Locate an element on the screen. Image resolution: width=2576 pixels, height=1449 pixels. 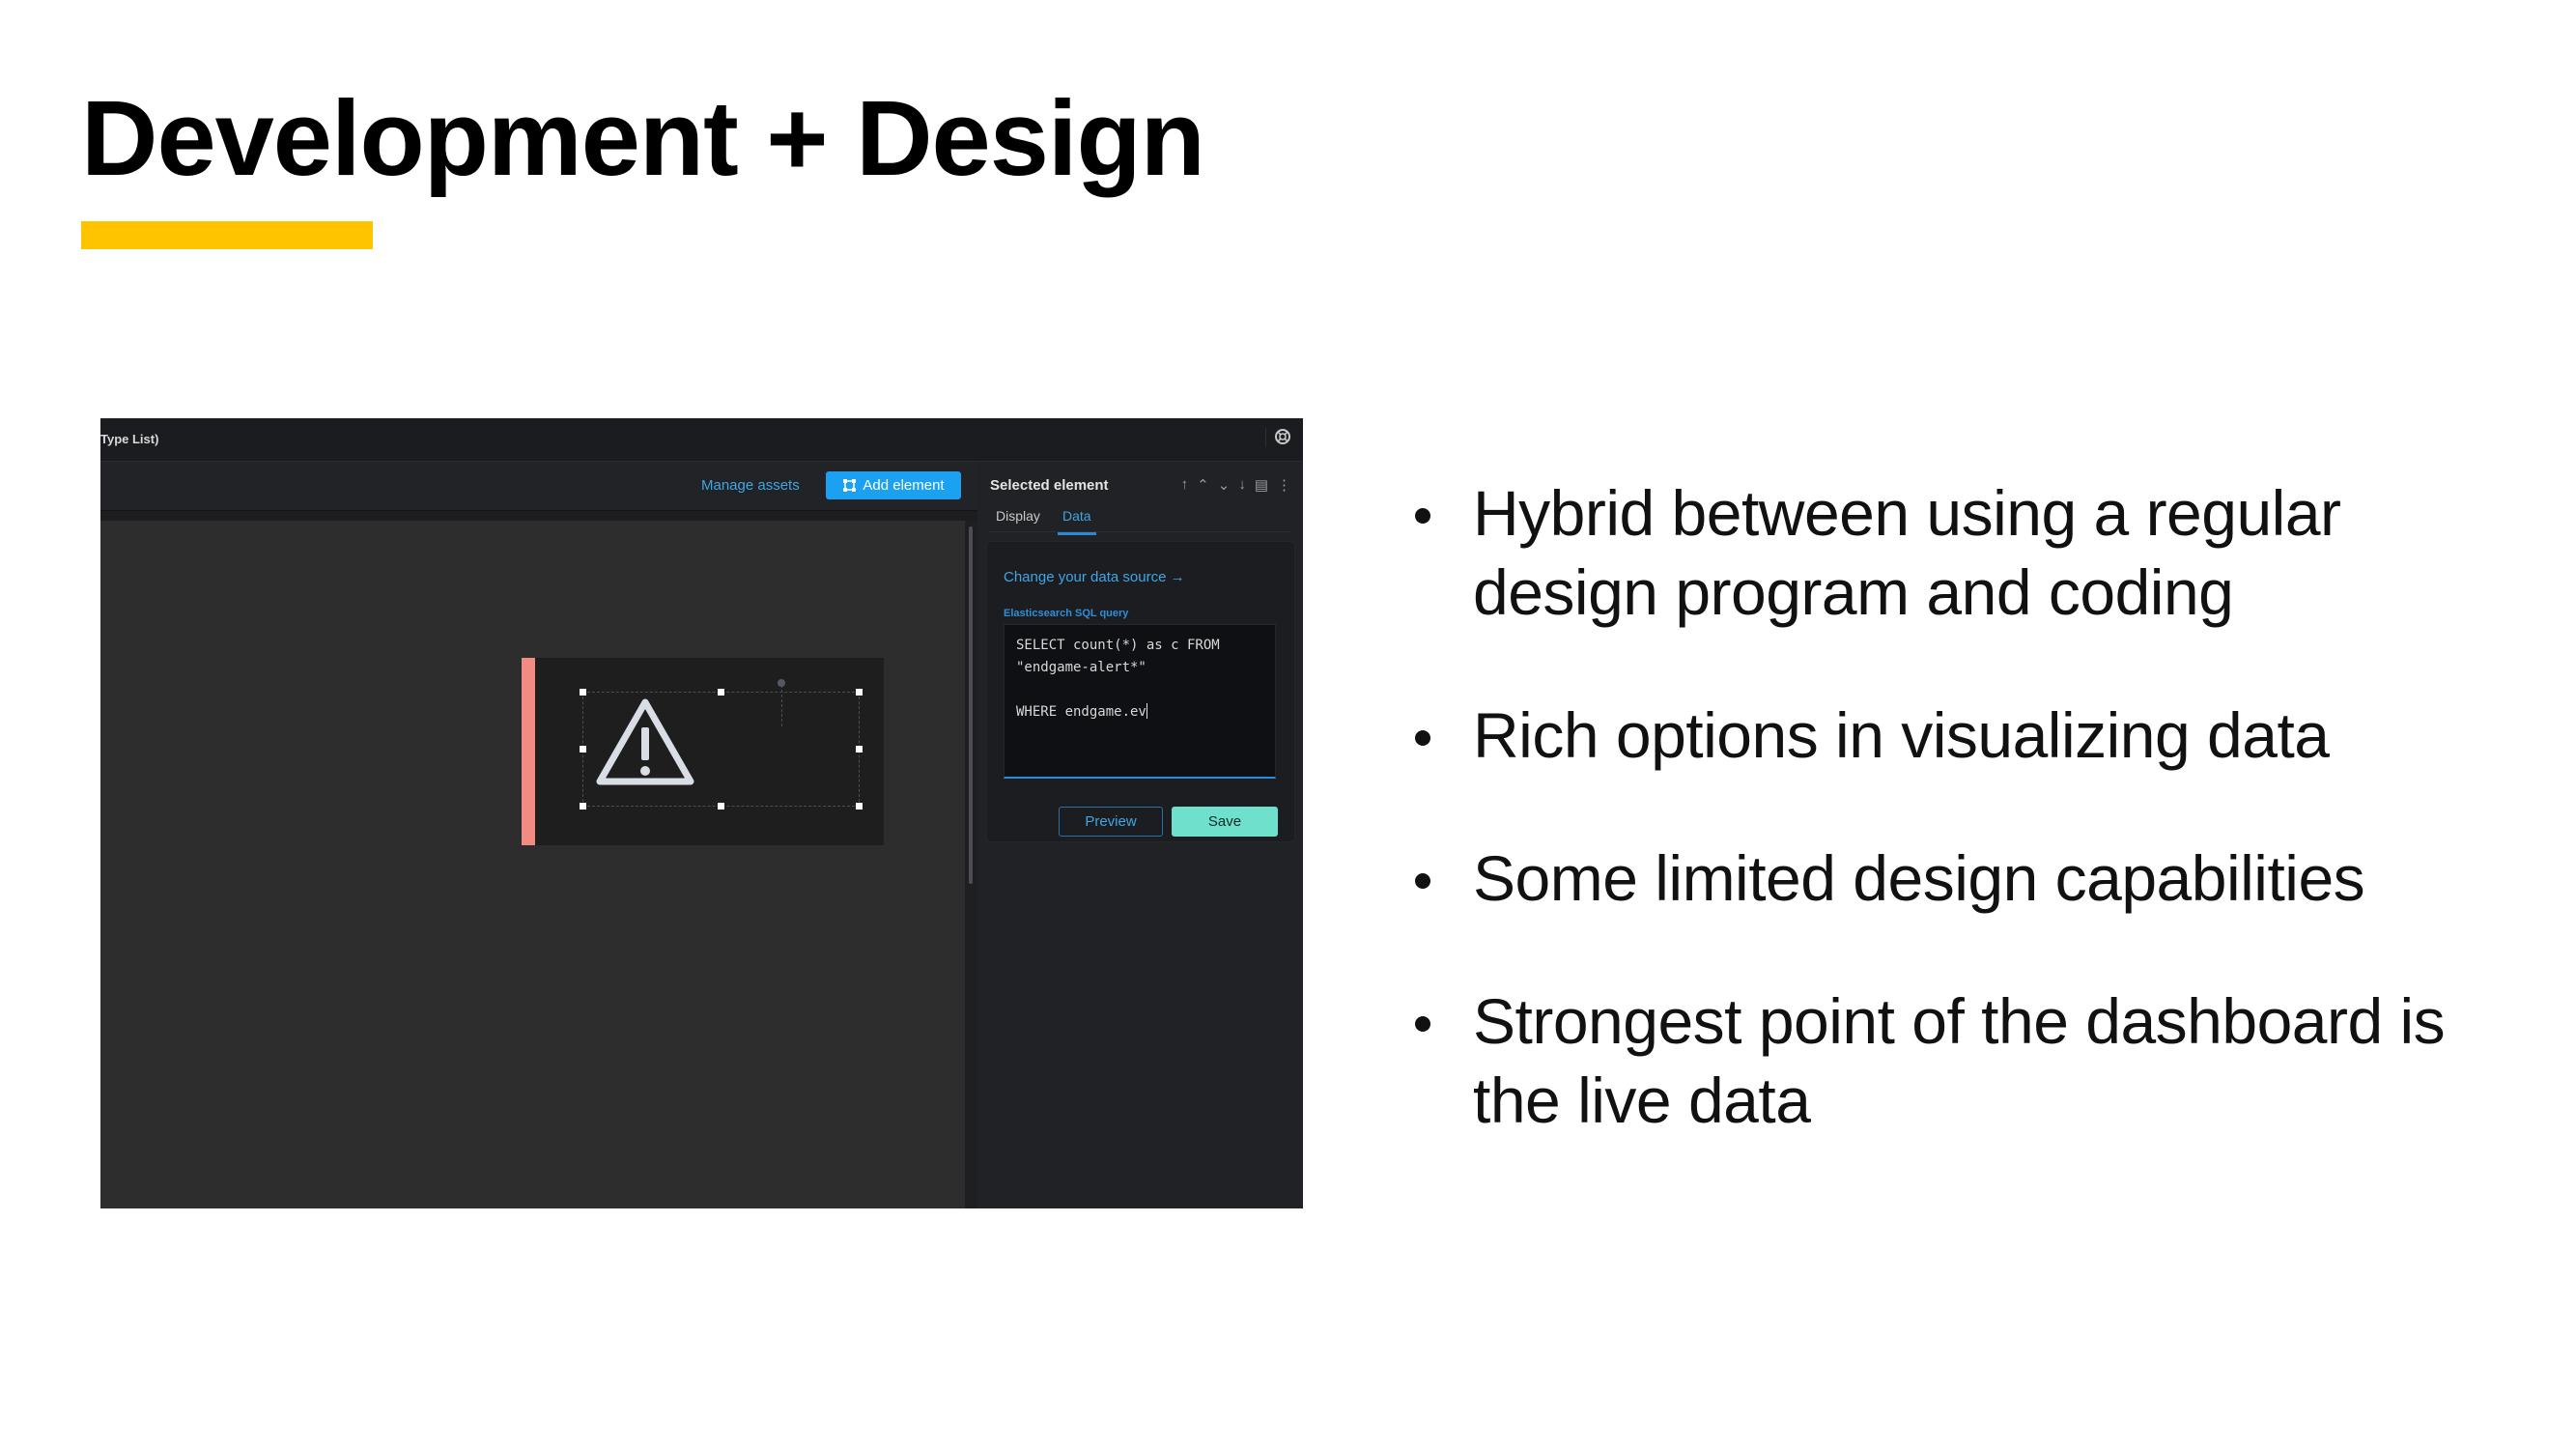
breadcrumb: Type List) is located at coordinates (129, 439).